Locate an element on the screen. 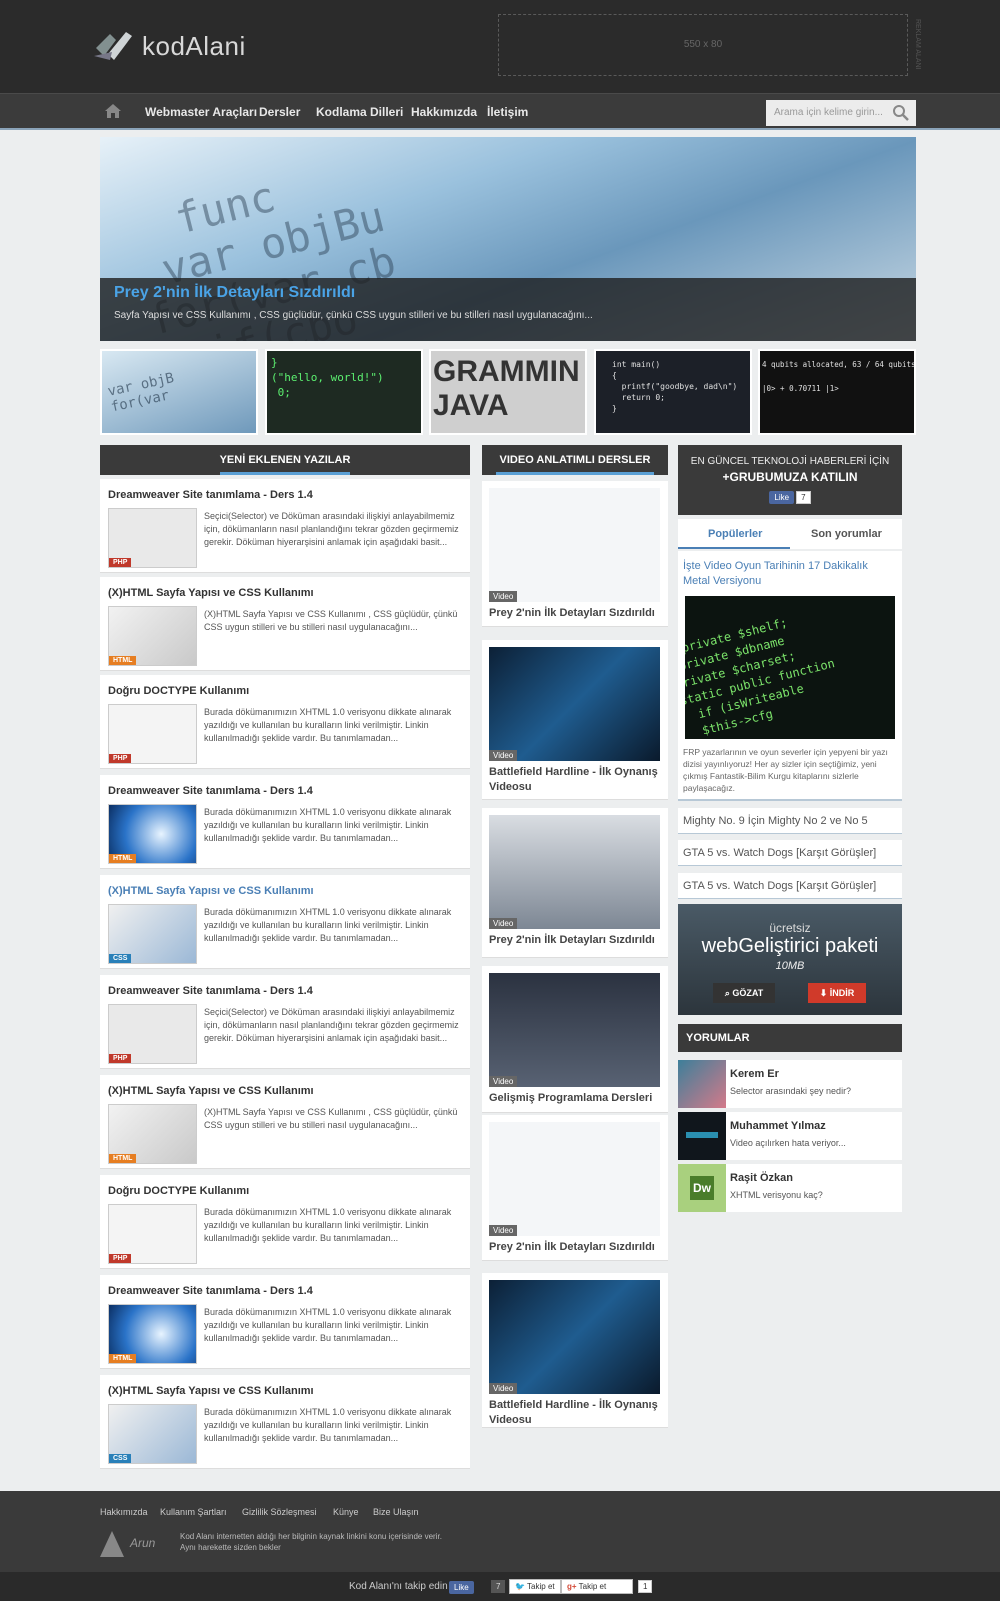  footer-link-contact: Bize Ulaşın is located at coordinates (396, 1512).